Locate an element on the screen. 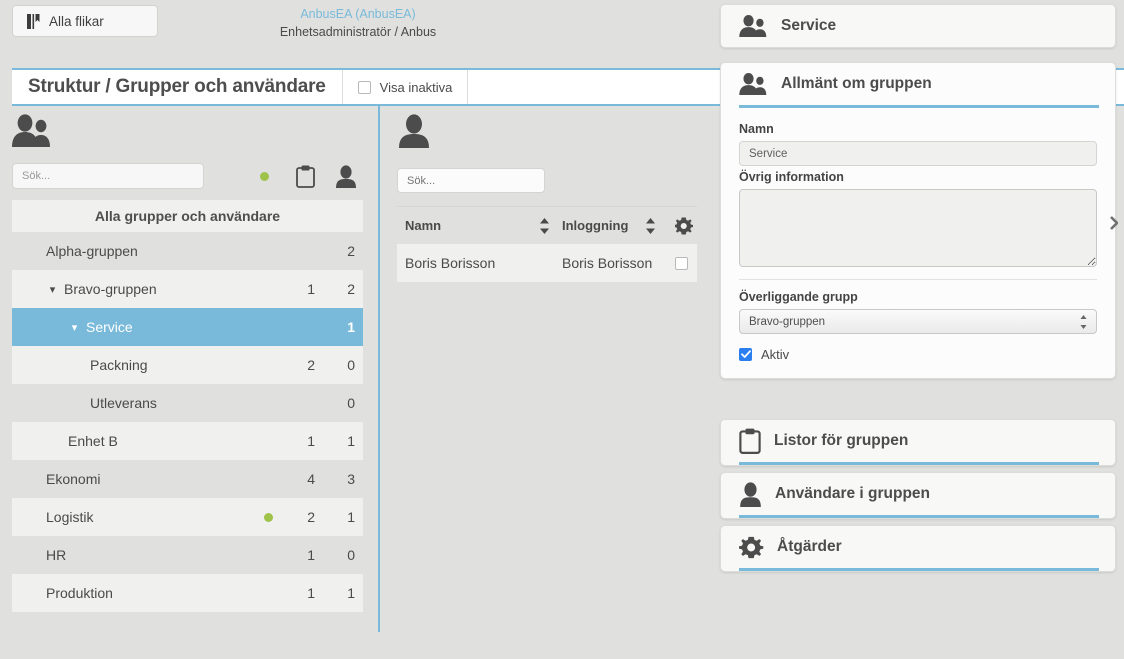 The image size is (1124, 659). page-title: Struktur / Grupper och användare is located at coordinates (177, 87).